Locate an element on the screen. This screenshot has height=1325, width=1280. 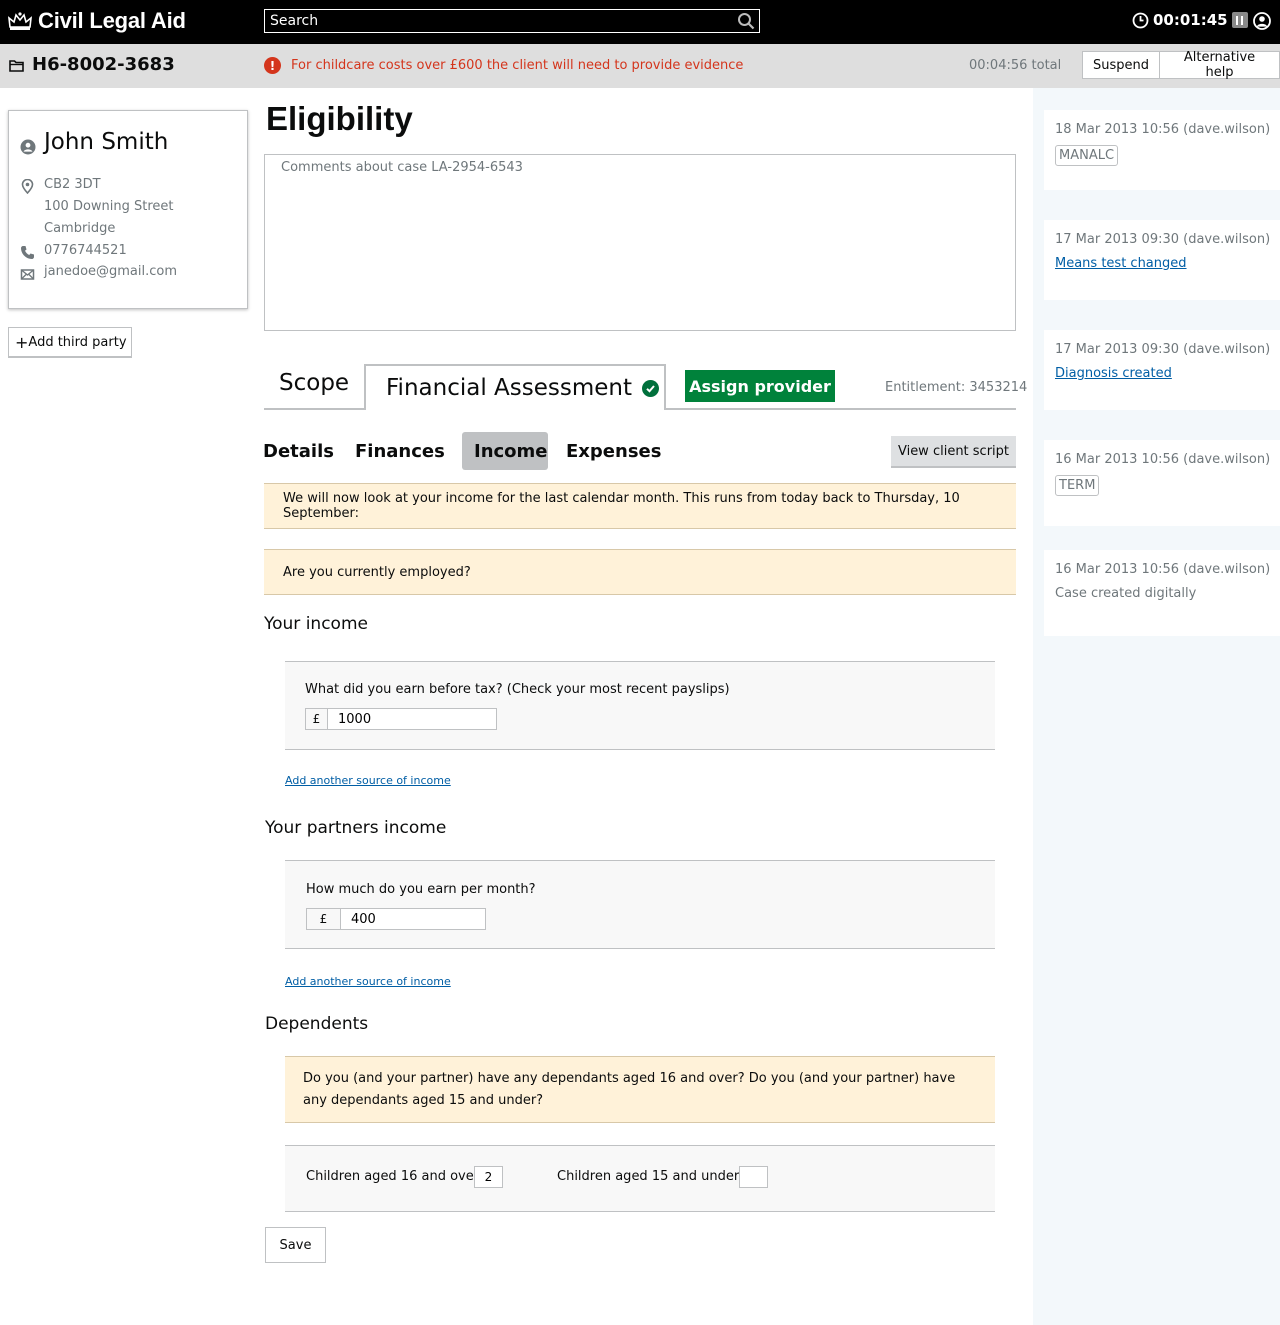
location-icon is located at coordinates (27, 186).